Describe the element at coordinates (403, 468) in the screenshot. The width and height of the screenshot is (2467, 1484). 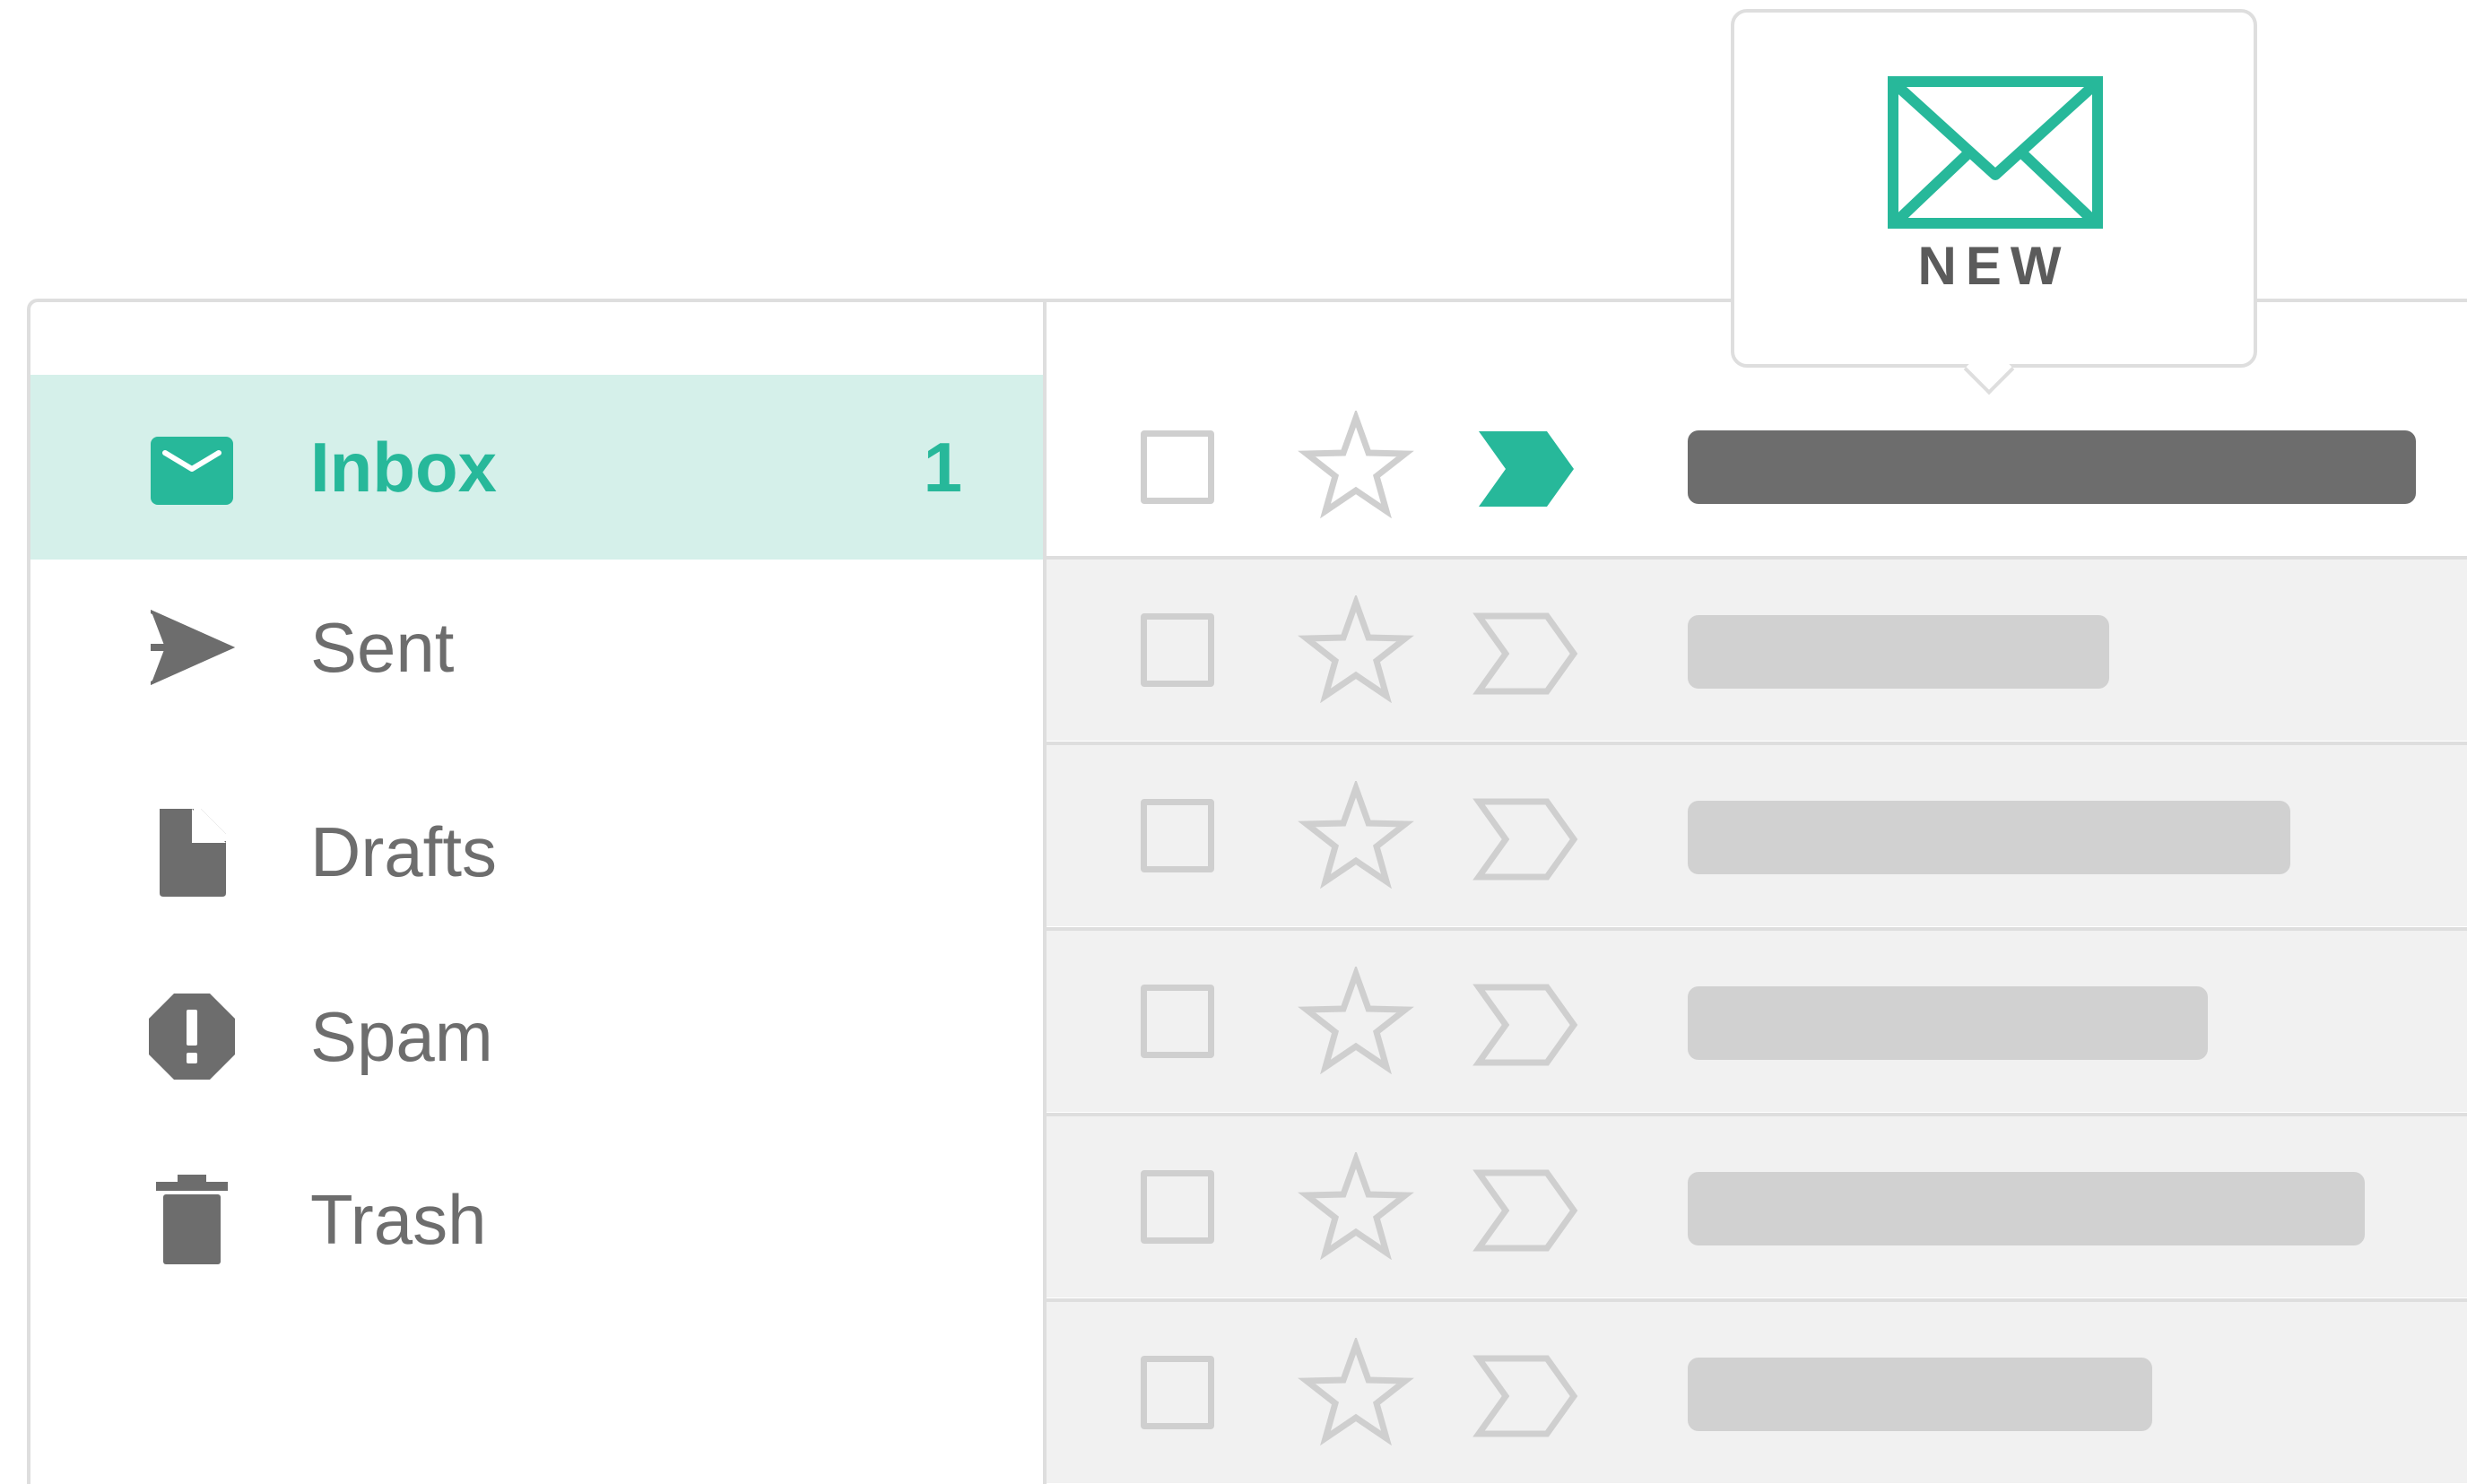
I see `sidebar-item-label: Inbox` at that location.